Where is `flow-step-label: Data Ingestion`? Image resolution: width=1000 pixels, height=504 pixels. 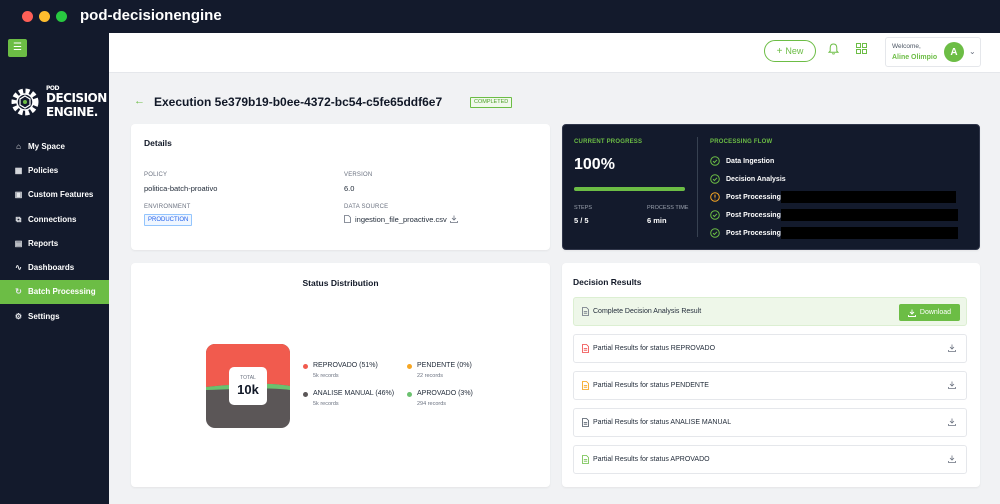
flow-step-label: Data Ingestion is located at coordinates (750, 161).